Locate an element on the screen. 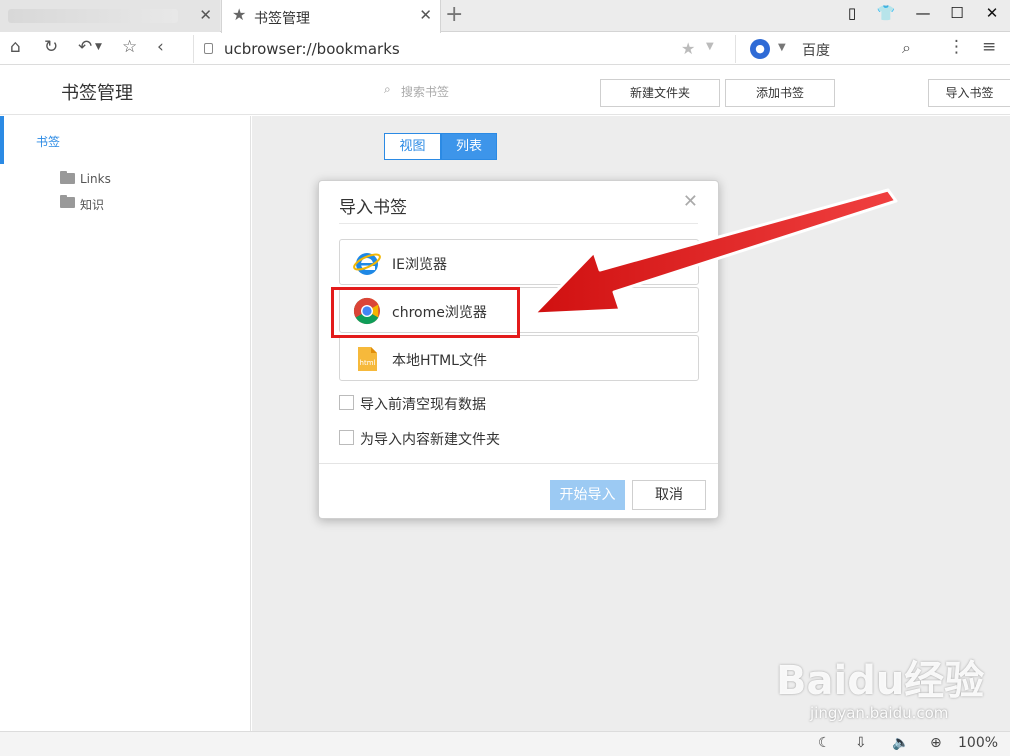 The width and height of the screenshot is (1010, 756). address-bar: ucbrowser://bookmarks ★ ▼ is located at coordinates (458, 49).